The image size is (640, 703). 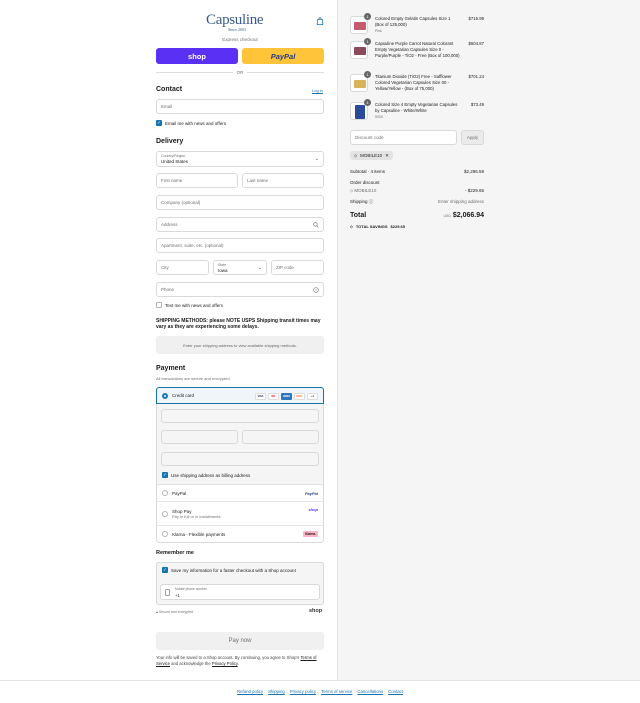 What do you see at coordinates (175, 161) in the screenshot?
I see `country-value: United States` at bounding box center [175, 161].